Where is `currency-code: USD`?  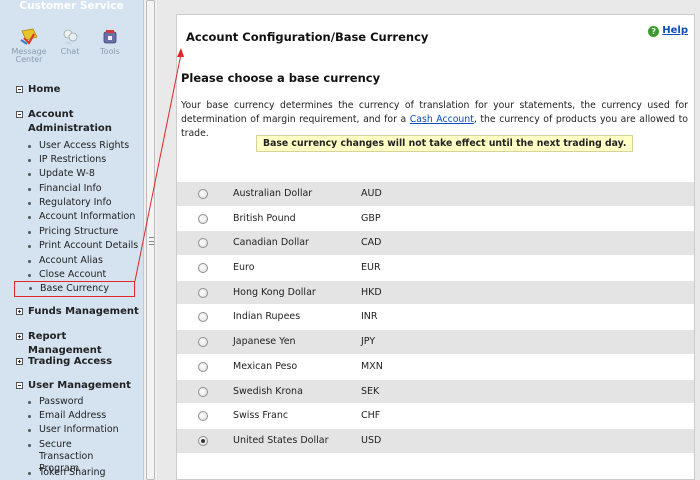
currency-code: USD is located at coordinates (371, 440).